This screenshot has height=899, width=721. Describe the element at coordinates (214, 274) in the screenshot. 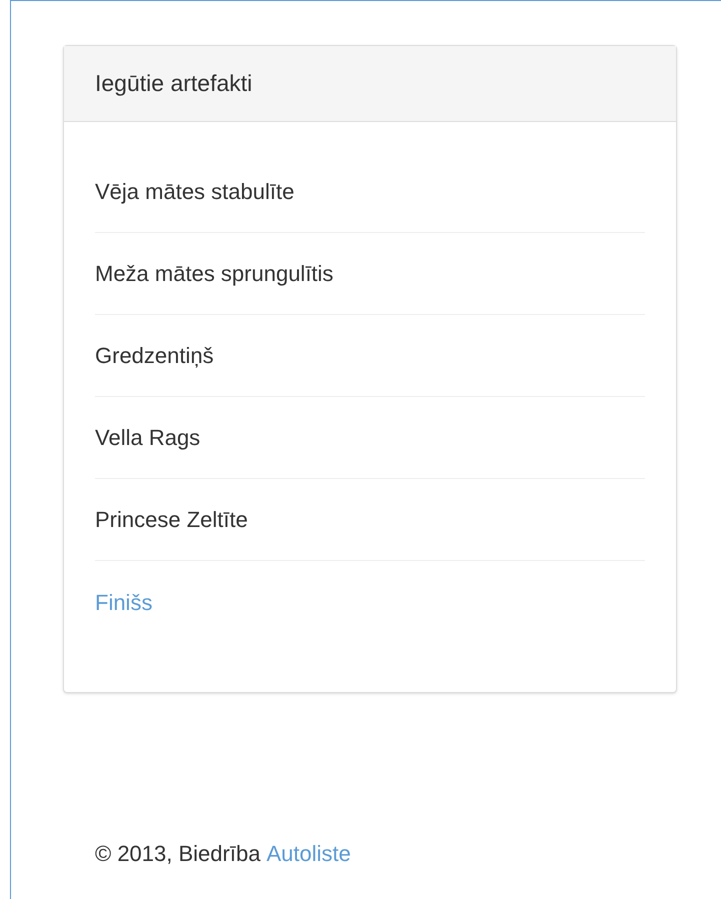

I see `list-item: Meža mātes sprungulītis` at that location.